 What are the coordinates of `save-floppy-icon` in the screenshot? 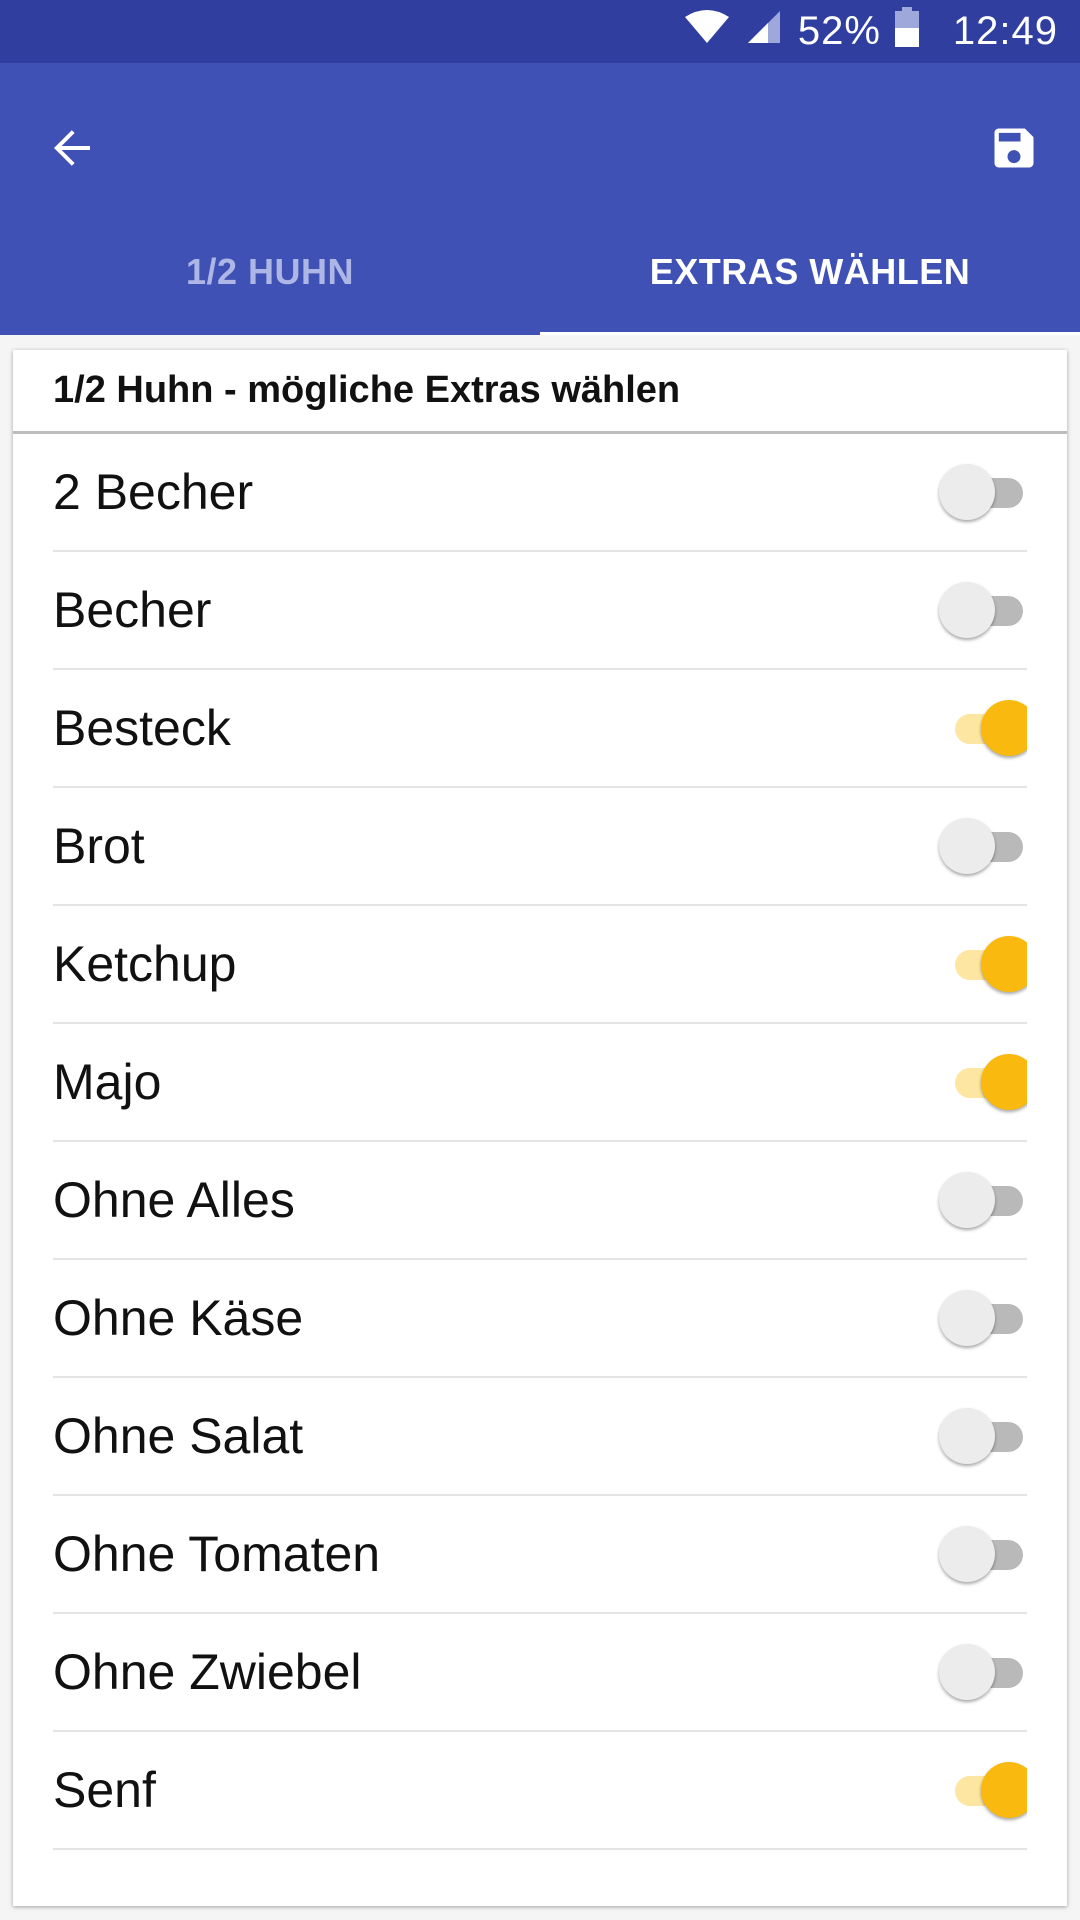 It's located at (1014, 150).